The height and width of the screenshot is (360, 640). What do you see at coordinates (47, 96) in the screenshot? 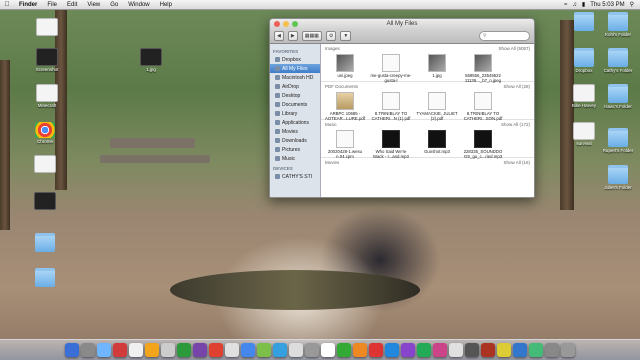
I see `desktop-icon-minecraft: Minecraft` at bounding box center [47, 96].